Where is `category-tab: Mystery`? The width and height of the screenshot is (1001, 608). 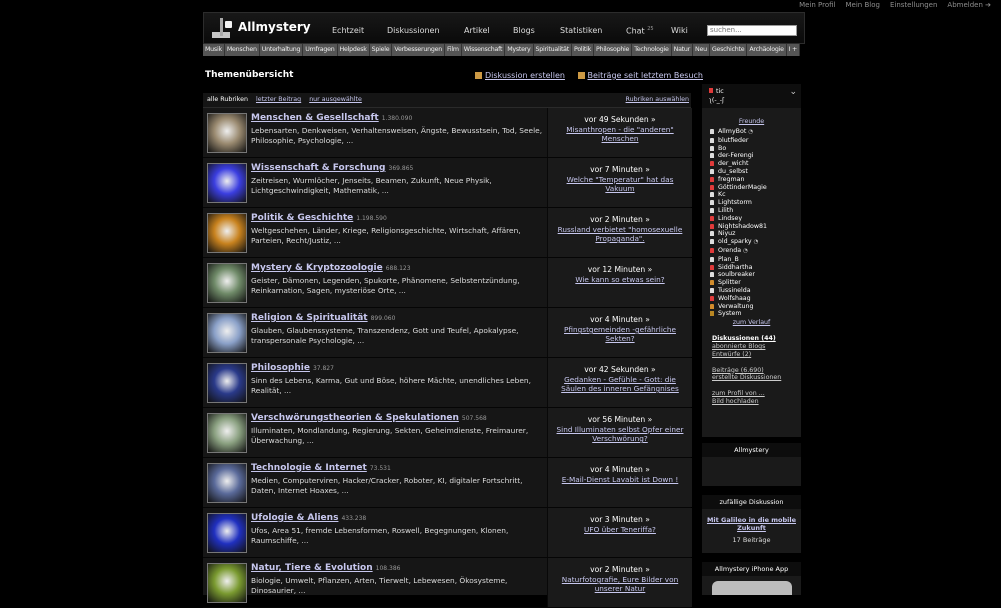
category-tab: Mystery is located at coordinates (519, 50).